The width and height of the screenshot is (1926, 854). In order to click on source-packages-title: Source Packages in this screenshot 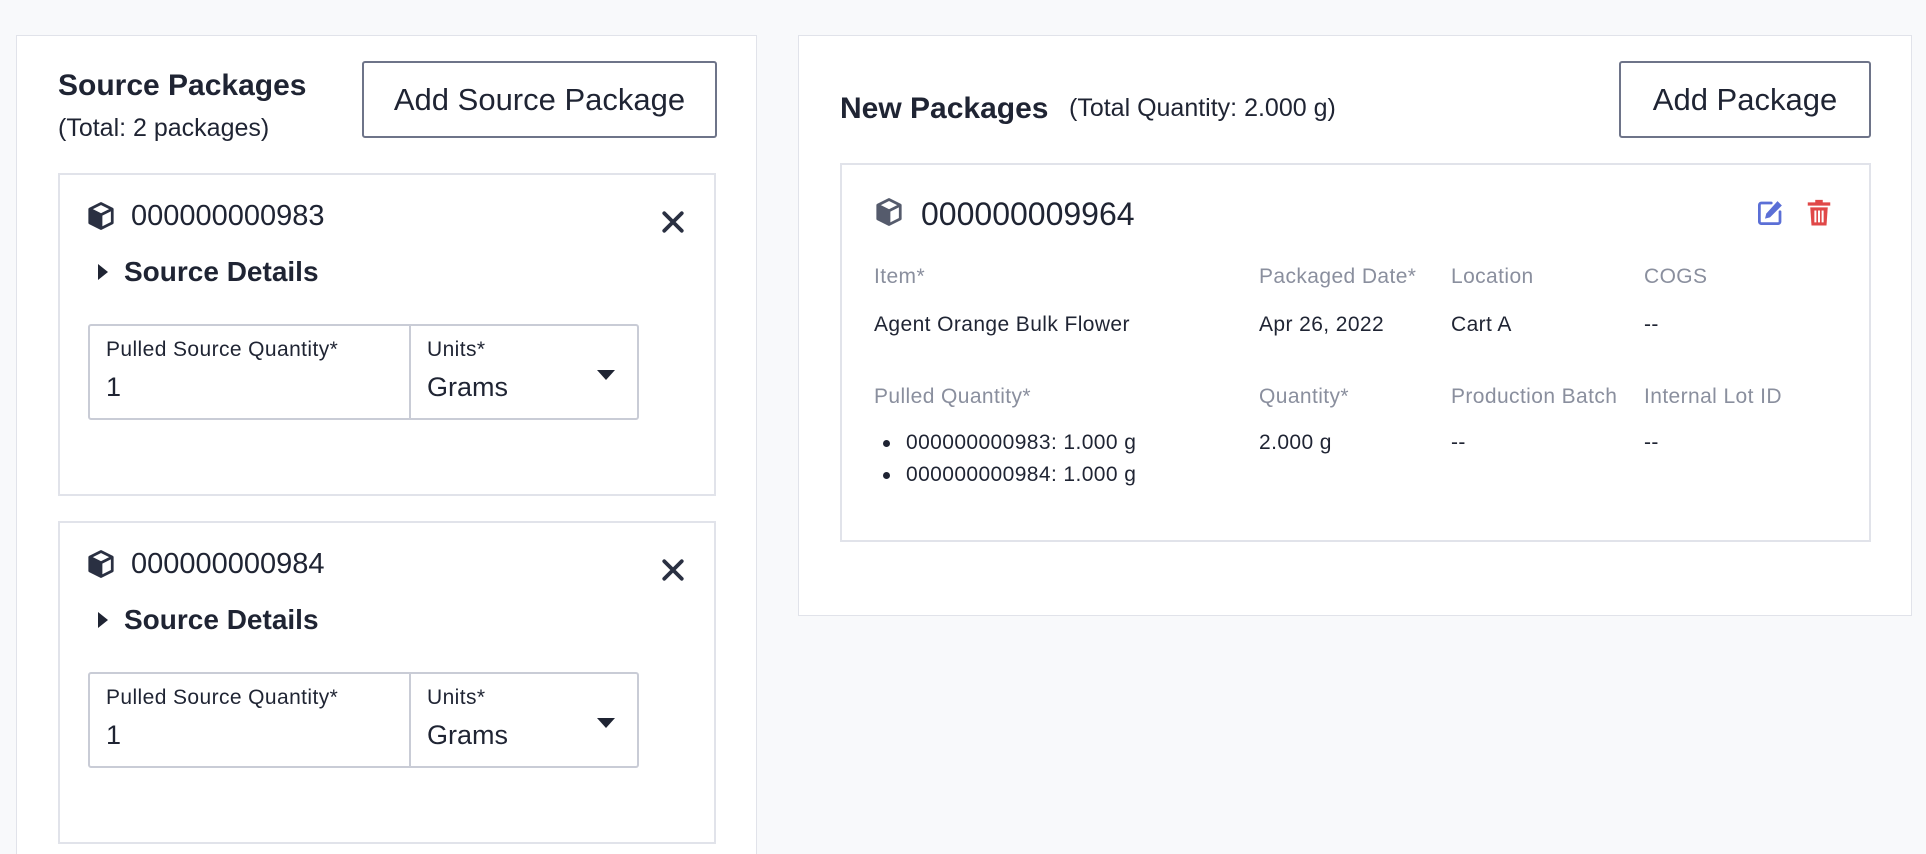, I will do `click(182, 85)`.